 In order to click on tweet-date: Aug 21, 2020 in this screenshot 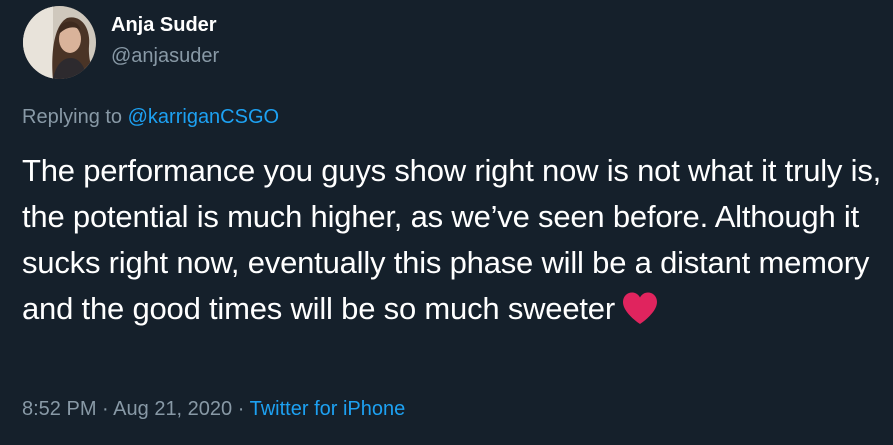, I will do `click(172, 409)`.